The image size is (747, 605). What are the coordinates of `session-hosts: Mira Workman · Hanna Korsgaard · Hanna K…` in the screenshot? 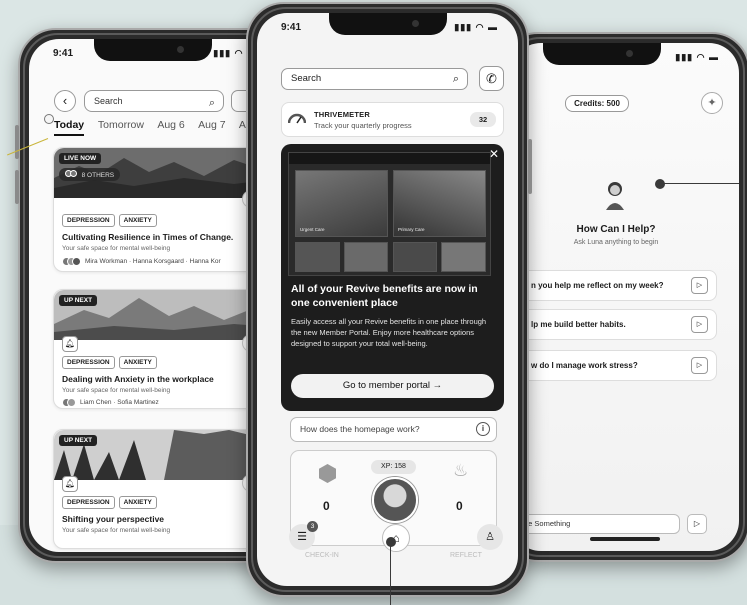 It's located at (141, 261).